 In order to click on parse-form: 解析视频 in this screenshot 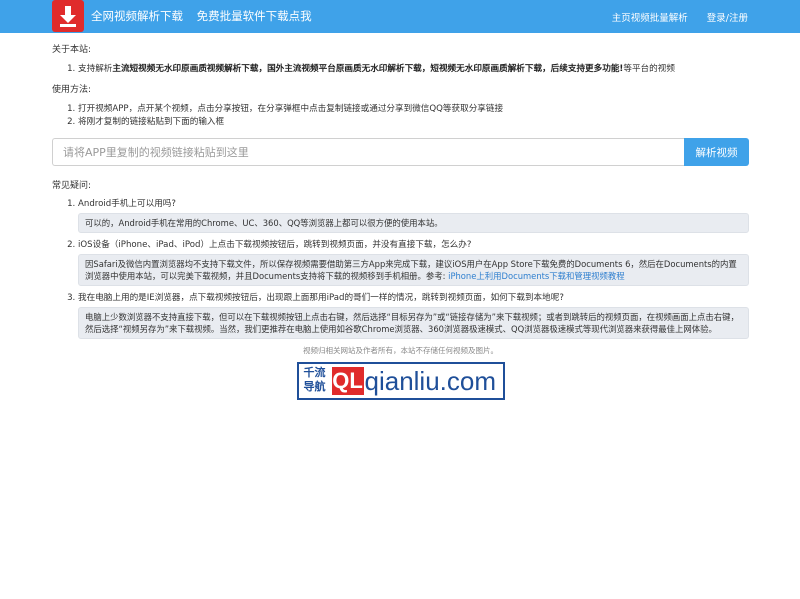, I will do `click(400, 152)`.